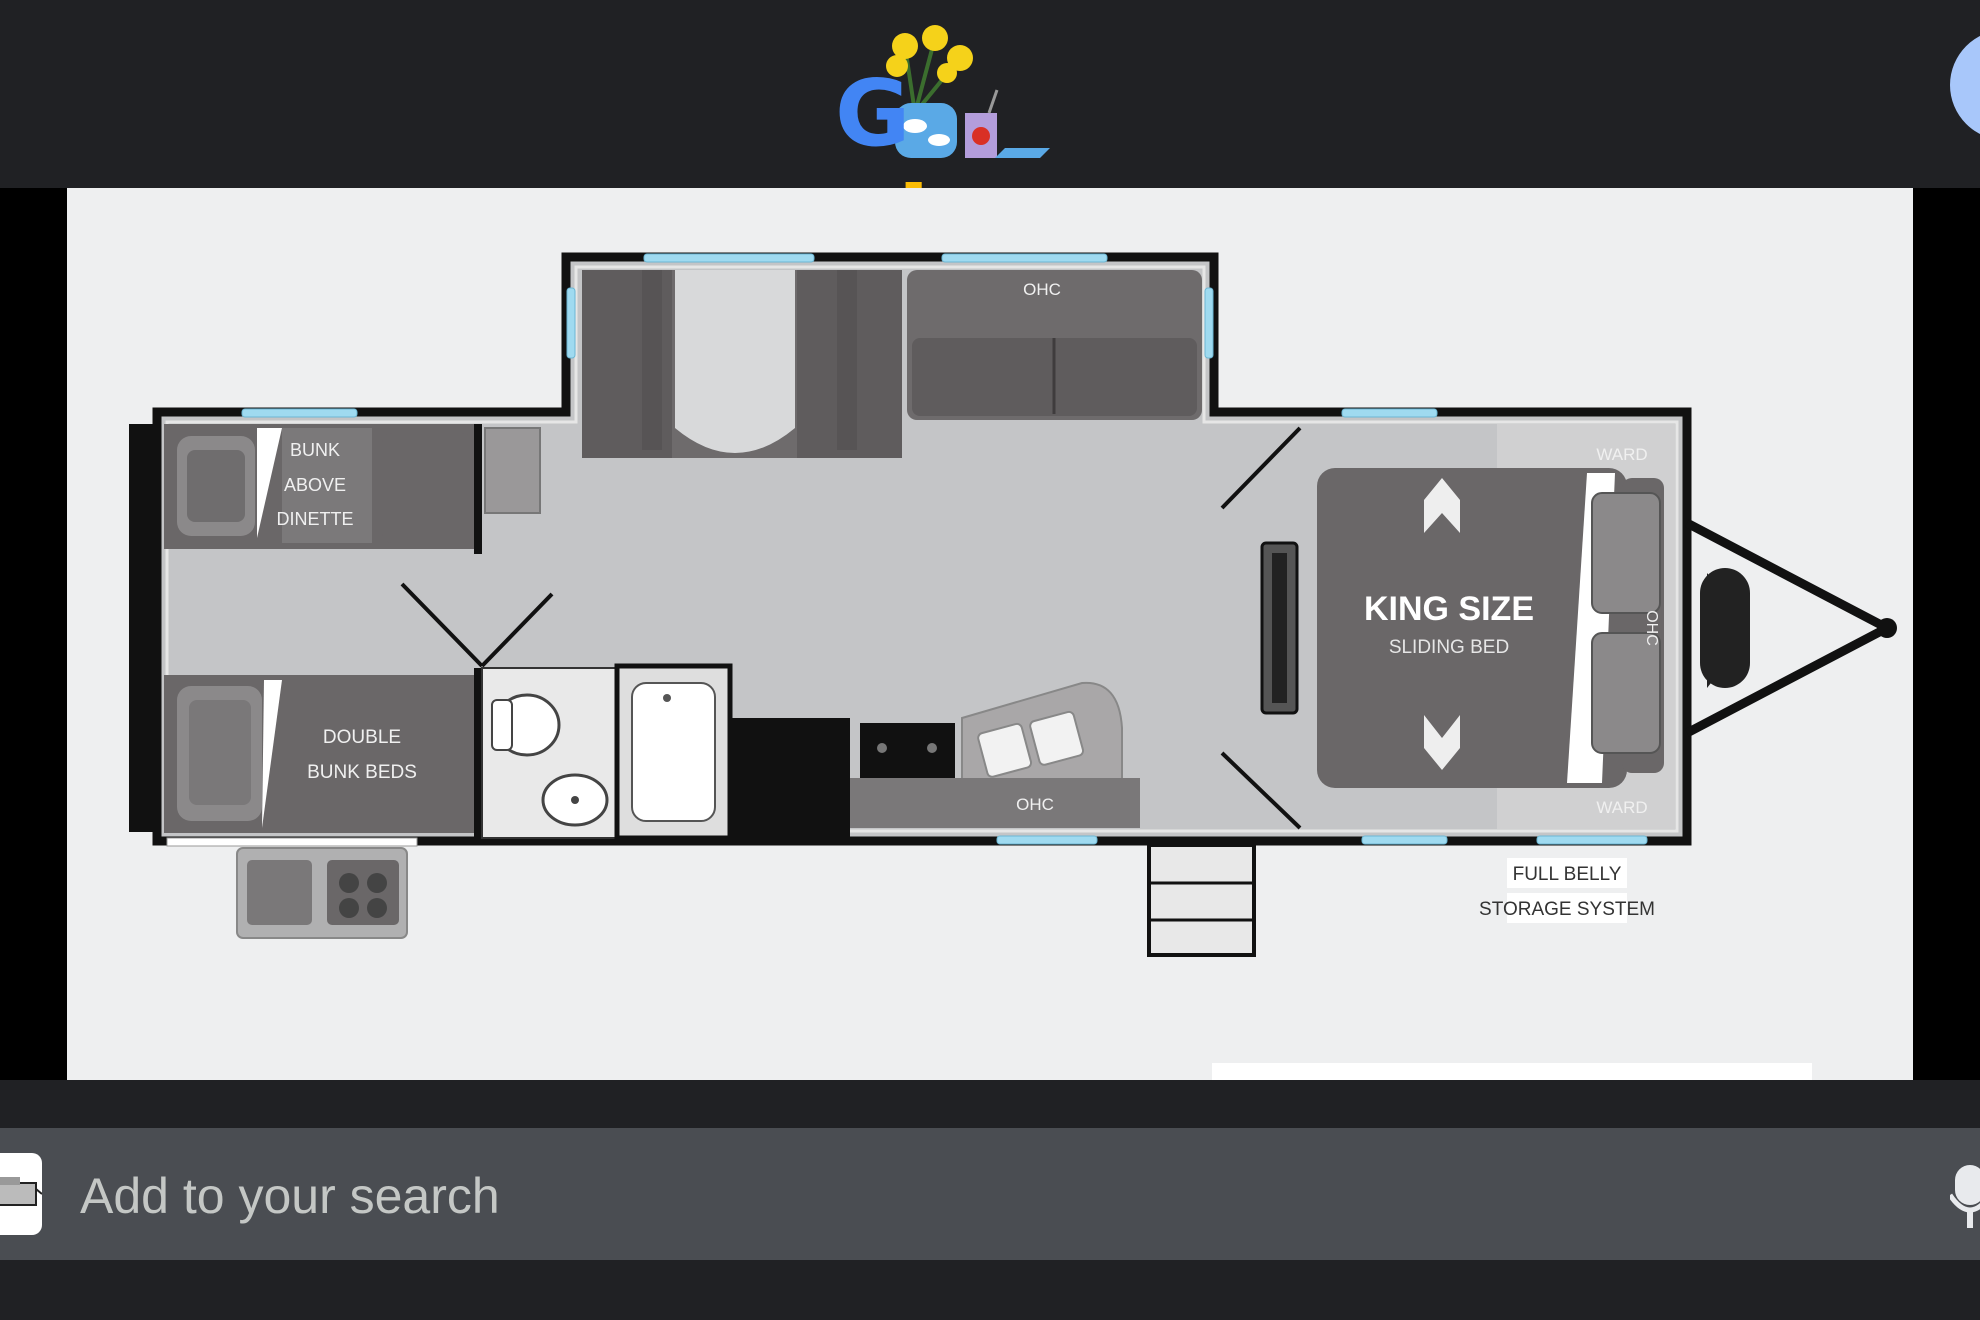 The width and height of the screenshot is (1980, 1320). What do you see at coordinates (990, 1290) in the screenshot?
I see `bottom-bar` at bounding box center [990, 1290].